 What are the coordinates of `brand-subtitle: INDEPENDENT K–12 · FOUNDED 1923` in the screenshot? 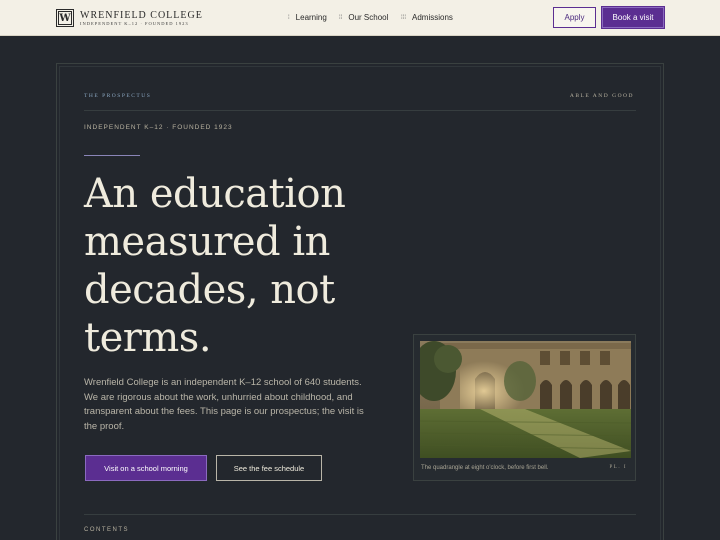 It's located at (134, 23).